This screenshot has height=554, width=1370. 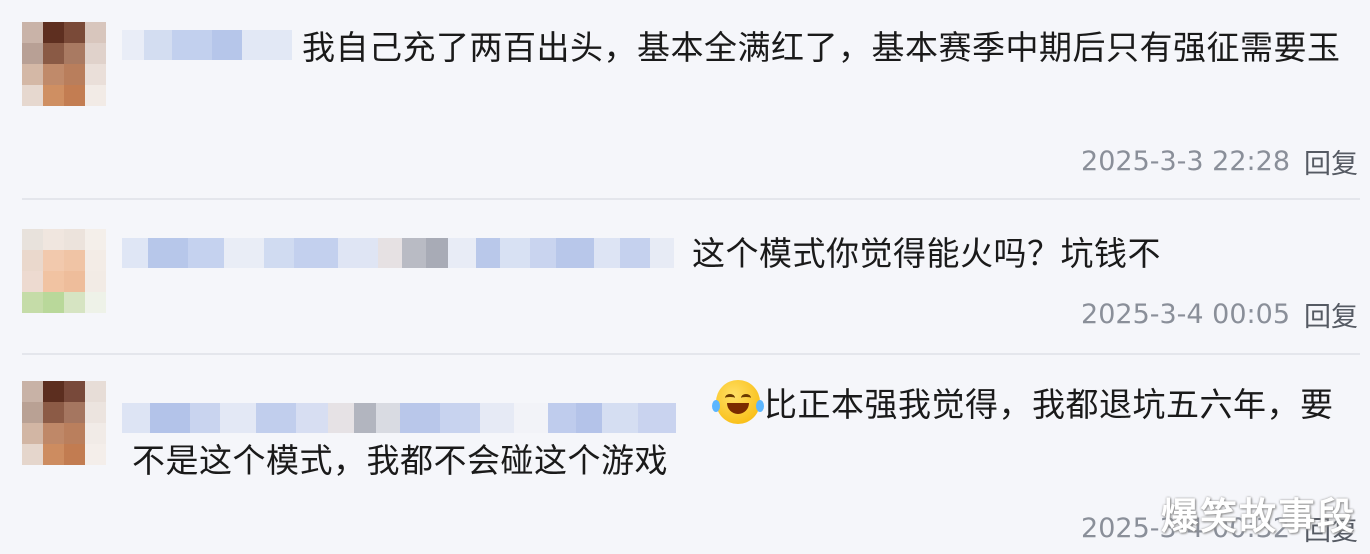 I want to click on comment-text: 我自己充了两百出头，基本全满红了，基本赛季中期后只有强征需要玉, so click(x=821, y=47).